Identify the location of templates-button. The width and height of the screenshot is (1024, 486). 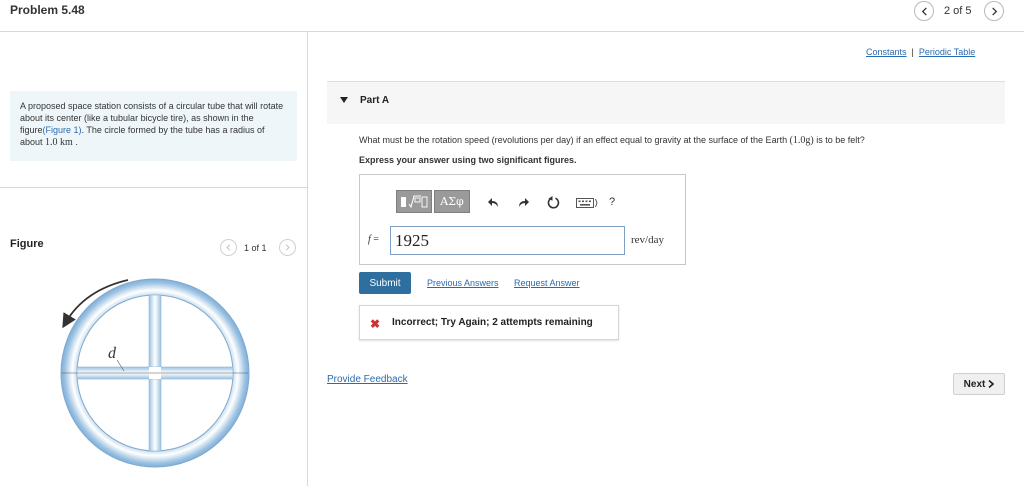
(414, 201).